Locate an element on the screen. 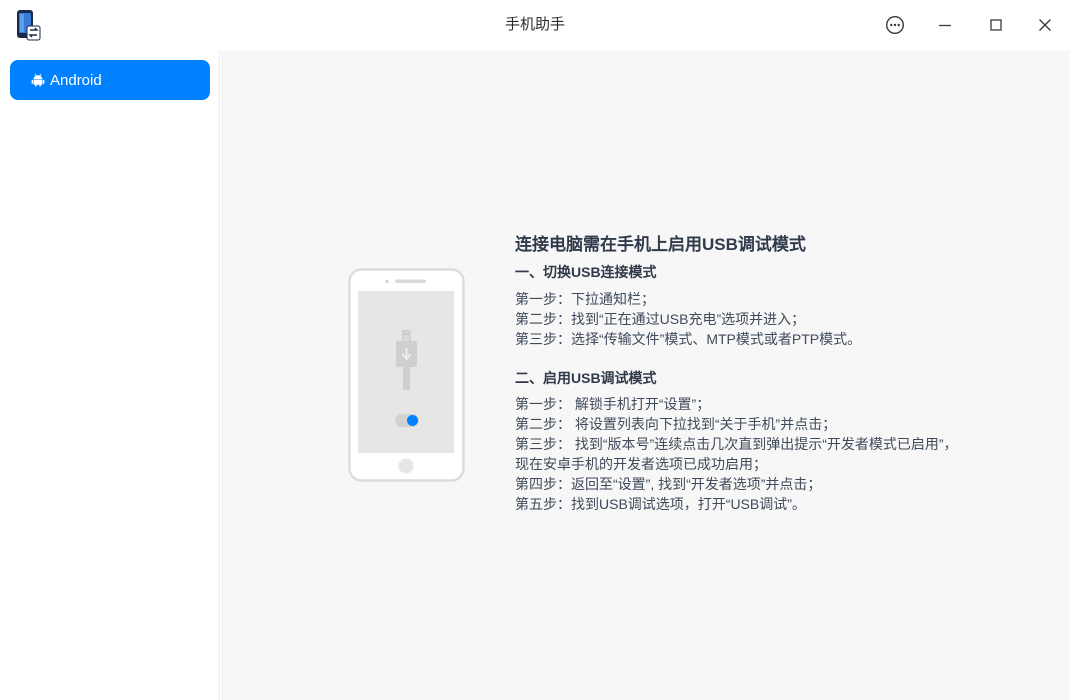 The height and width of the screenshot is (700, 1070). section-title-usb-mode: 一、切换USB连接模式 is located at coordinates (586, 272).